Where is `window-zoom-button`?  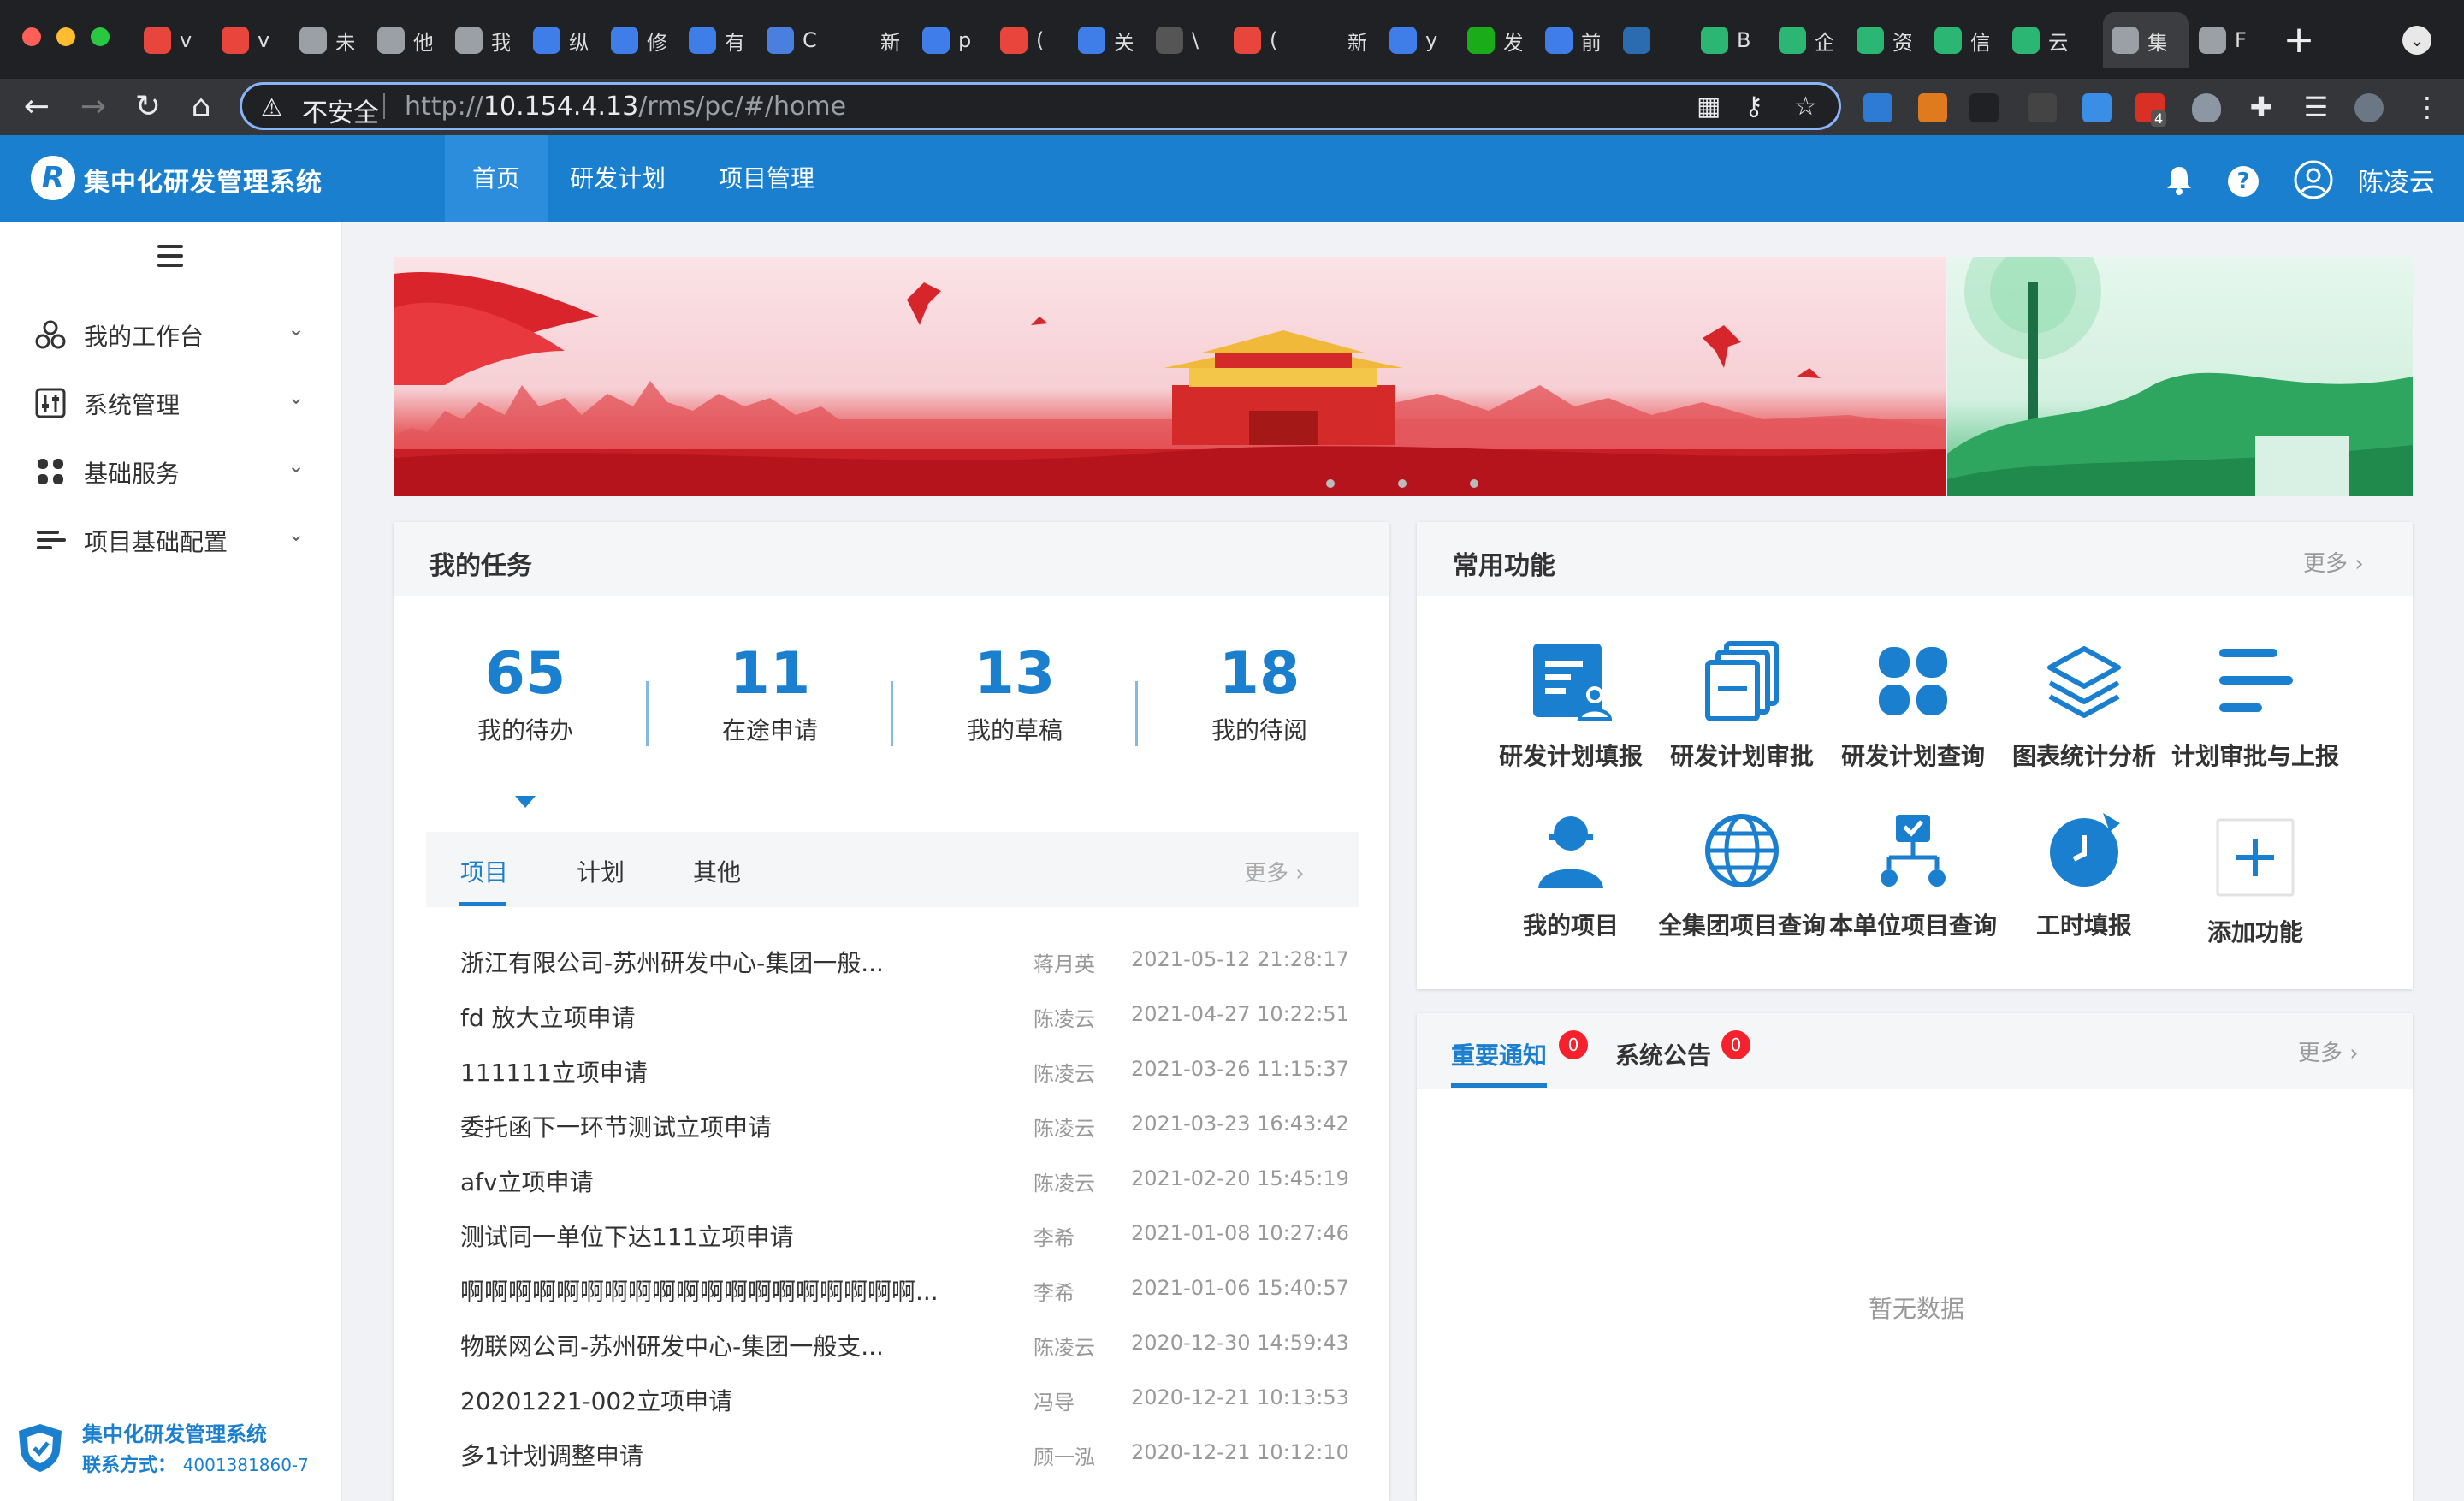
window-zoom-button is located at coordinates (100, 36).